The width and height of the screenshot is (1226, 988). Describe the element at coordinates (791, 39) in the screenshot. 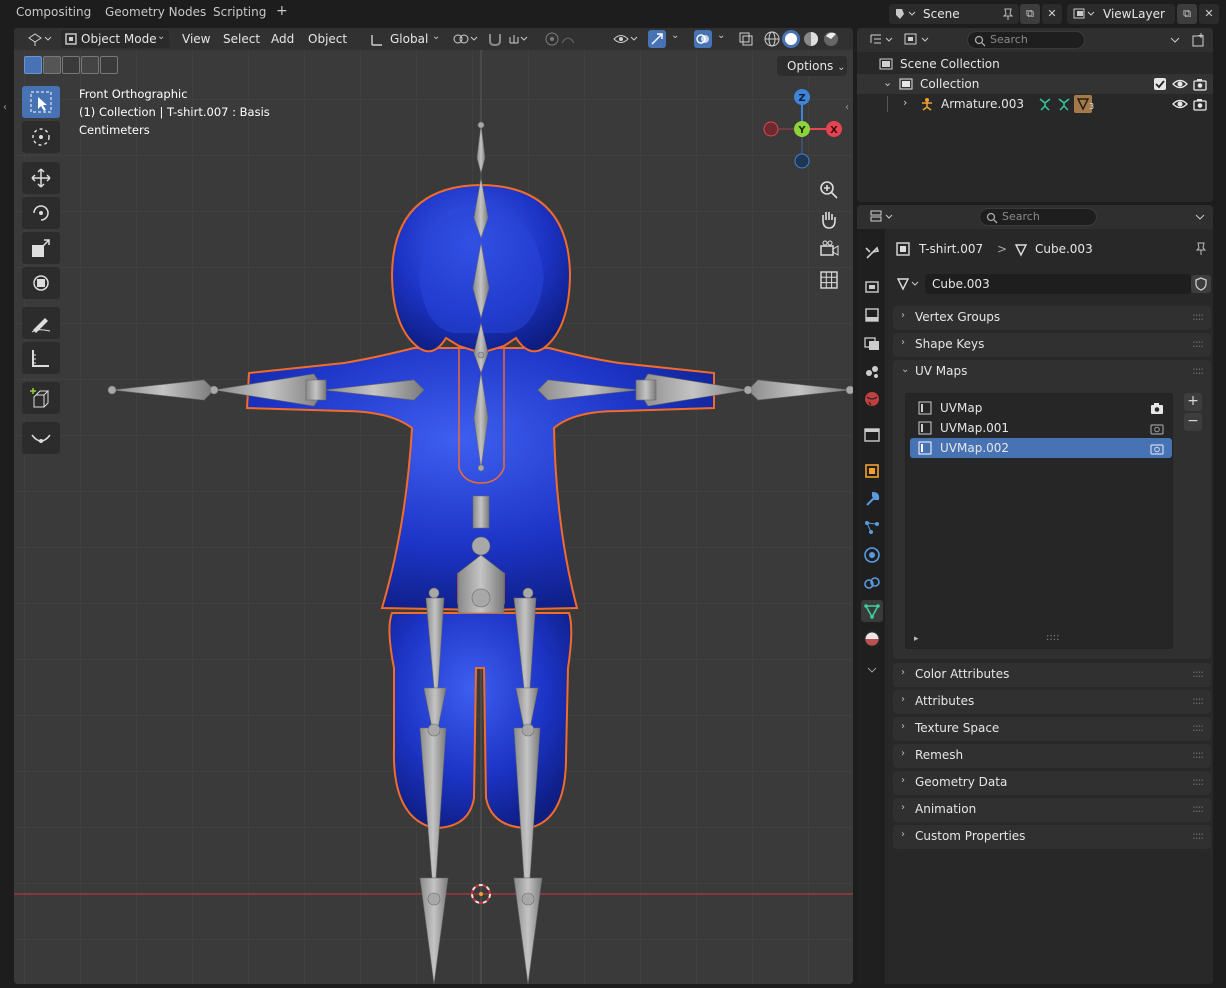

I see `solid-shading-icon` at that location.